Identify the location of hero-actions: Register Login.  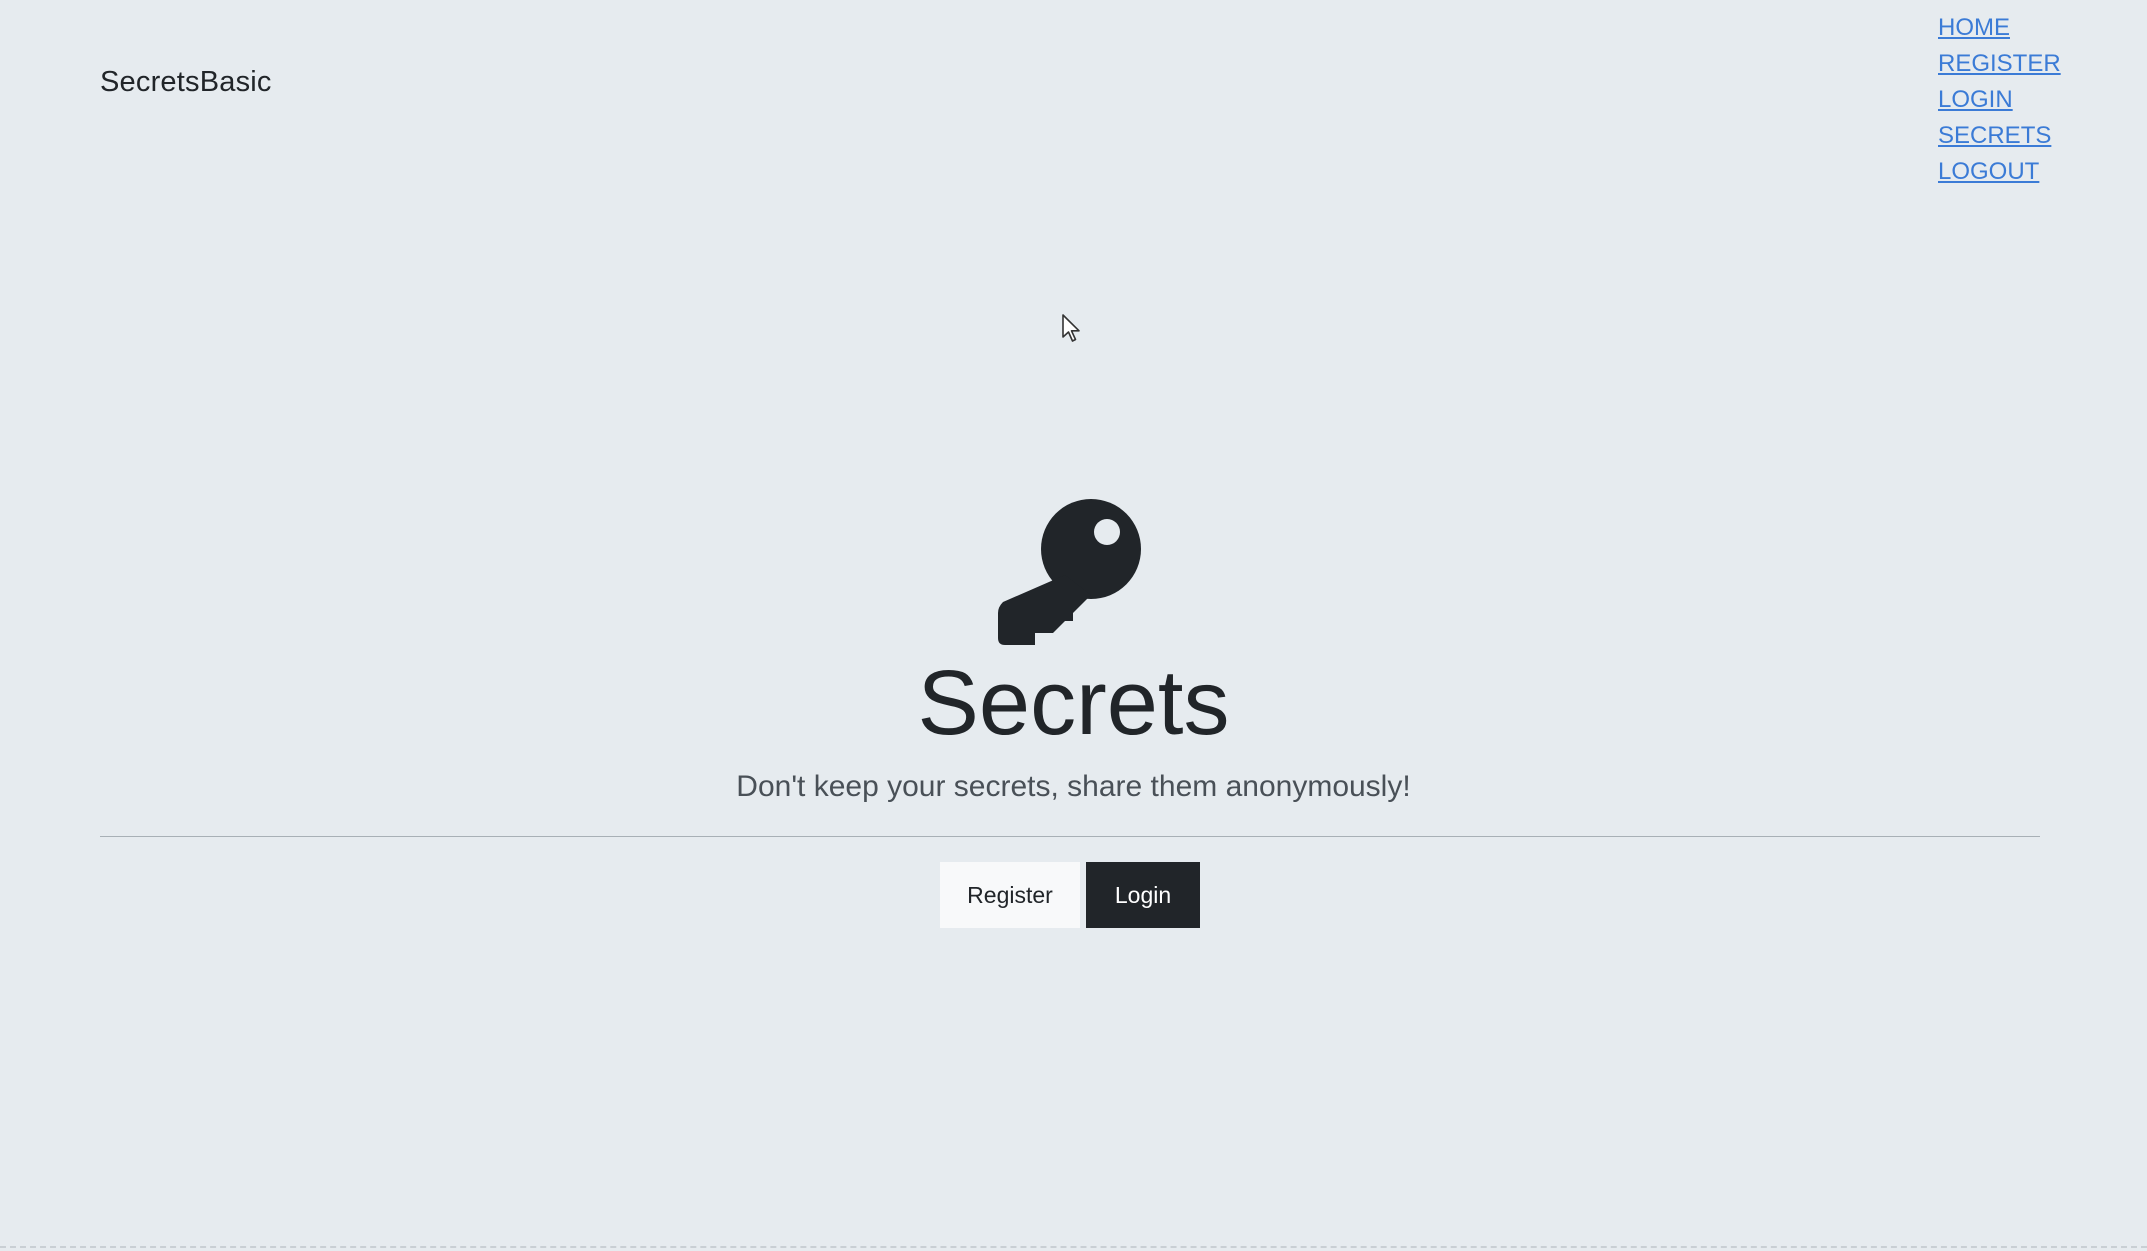
(1070, 895).